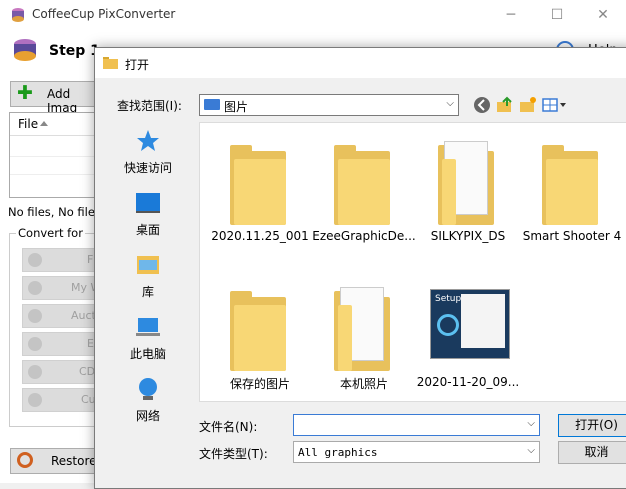 This screenshot has height=489, width=626. I want to click on close-button: ✕, so click(603, 15).